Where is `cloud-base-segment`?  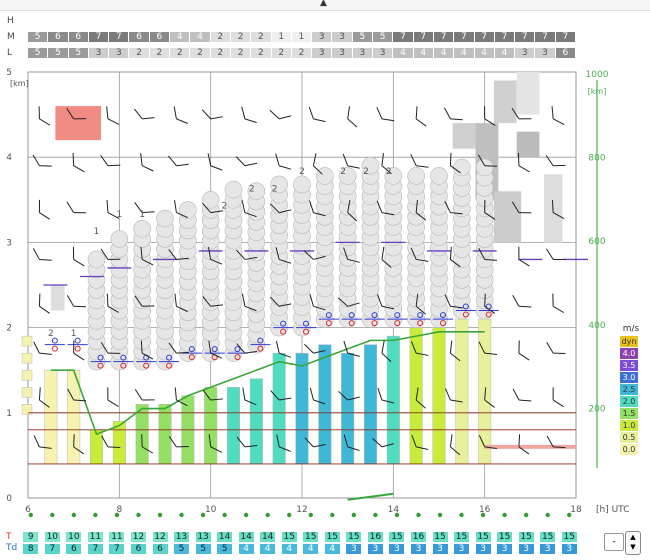
cloud-base-segment is located at coordinates (370, 496).